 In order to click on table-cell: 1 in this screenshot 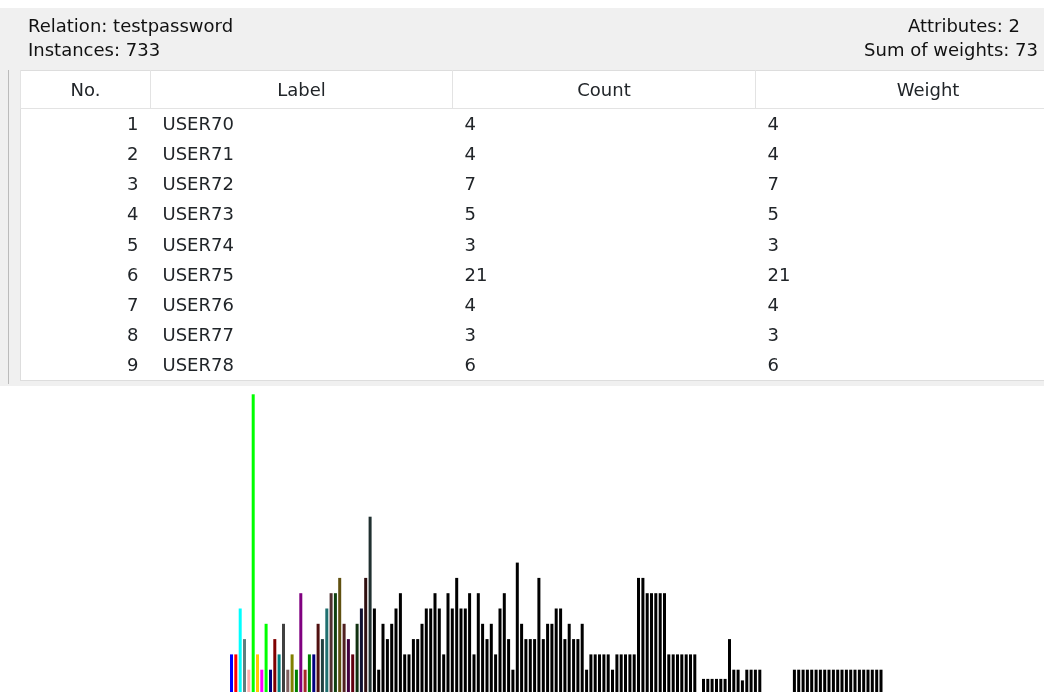, I will do `click(85, 123)`.